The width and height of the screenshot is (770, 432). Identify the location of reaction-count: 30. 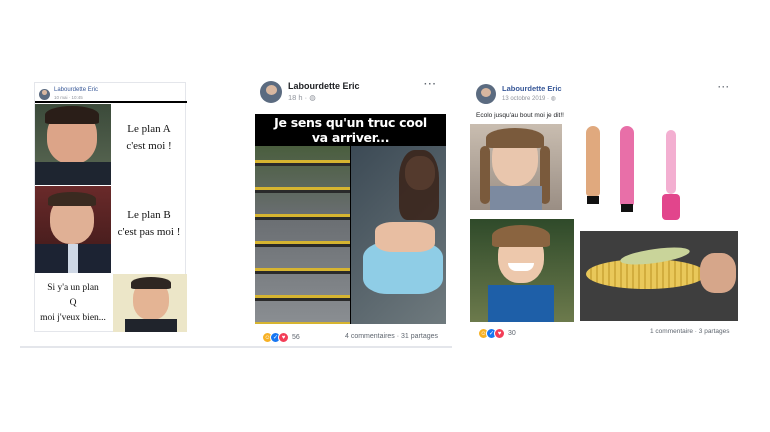
(512, 333).